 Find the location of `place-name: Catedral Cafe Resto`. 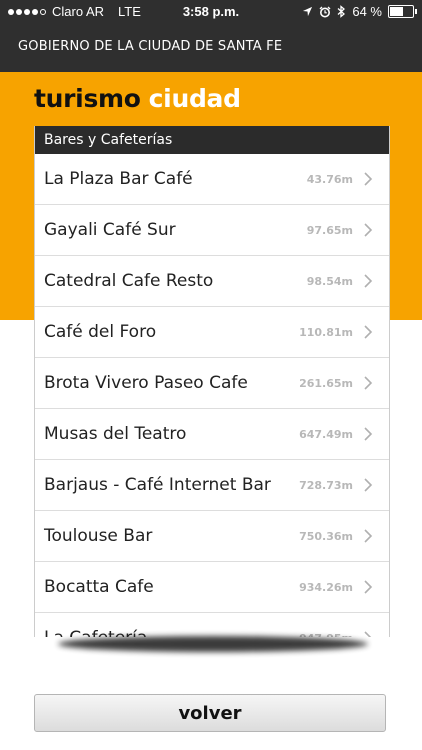

place-name: Catedral Cafe Resto is located at coordinates (129, 281).